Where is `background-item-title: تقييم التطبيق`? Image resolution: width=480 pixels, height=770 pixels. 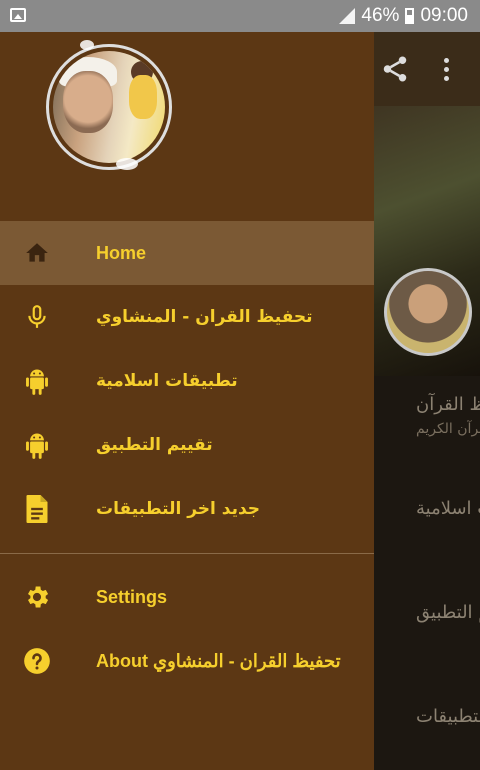
background-item-title: تقييم التطبيق is located at coordinates (448, 612).